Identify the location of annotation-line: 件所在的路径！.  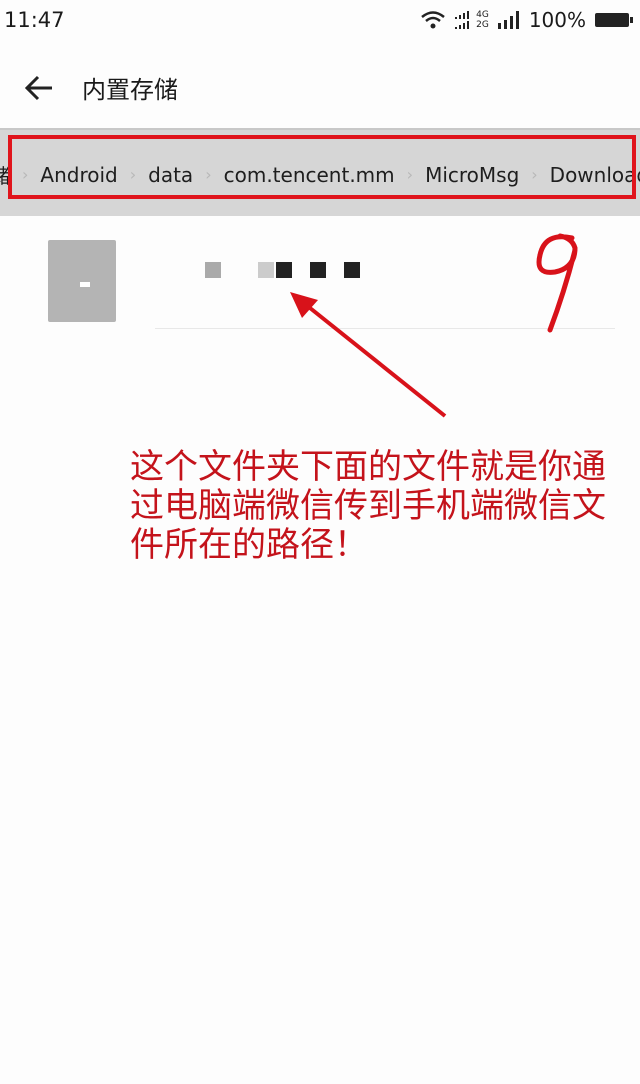
(249, 545).